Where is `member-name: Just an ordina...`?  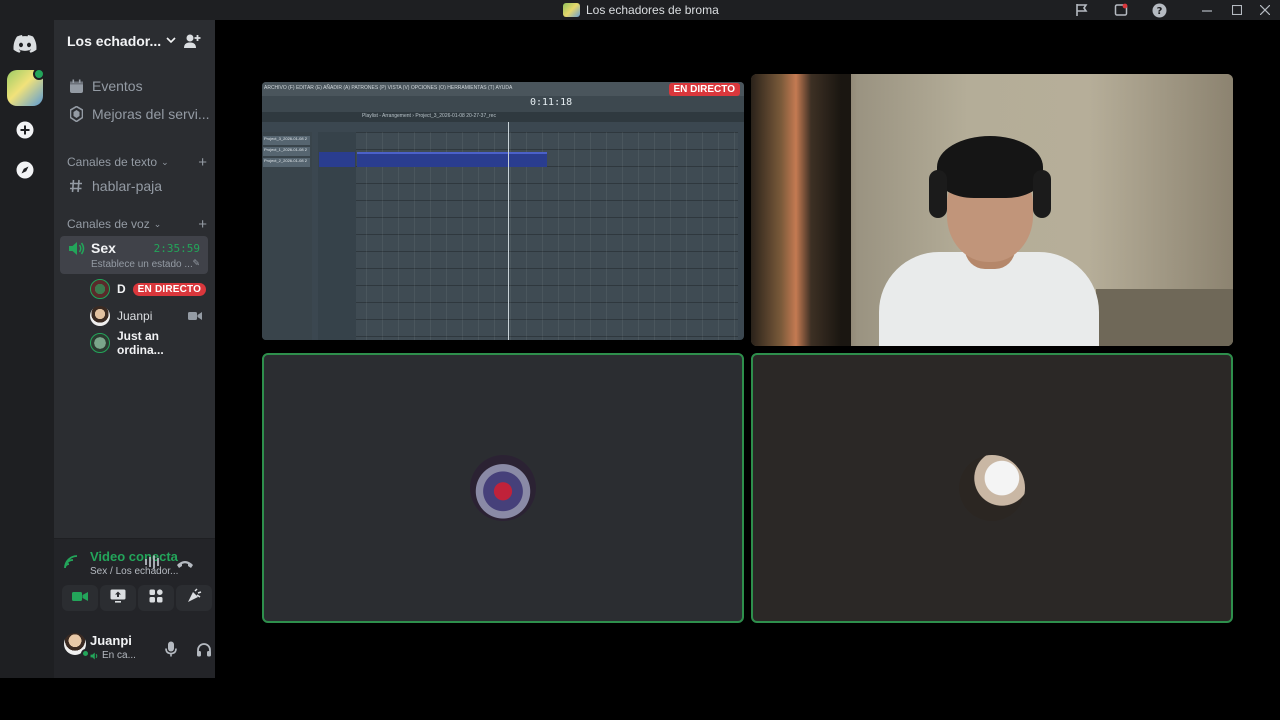 member-name: Just an ordina... is located at coordinates (140, 343).